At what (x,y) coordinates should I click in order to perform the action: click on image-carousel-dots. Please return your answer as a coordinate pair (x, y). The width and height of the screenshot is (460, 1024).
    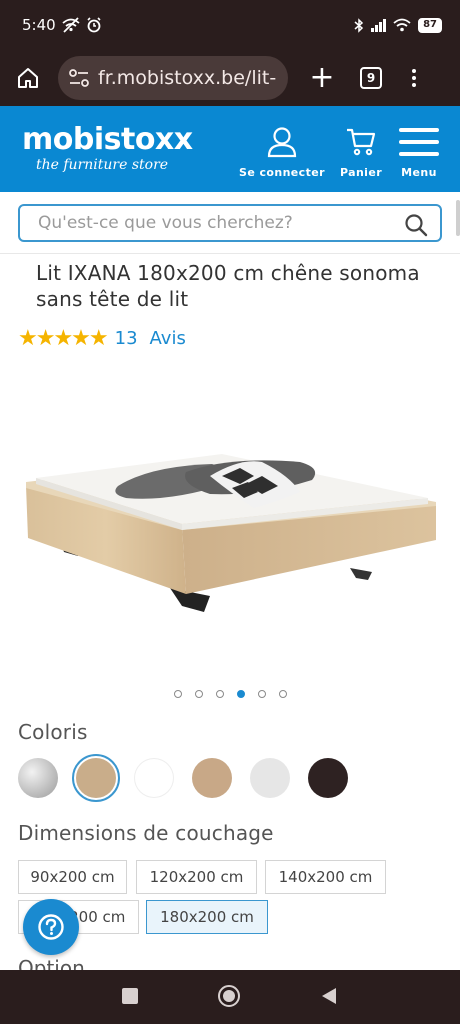
    Looking at the image, I should click on (230, 694).